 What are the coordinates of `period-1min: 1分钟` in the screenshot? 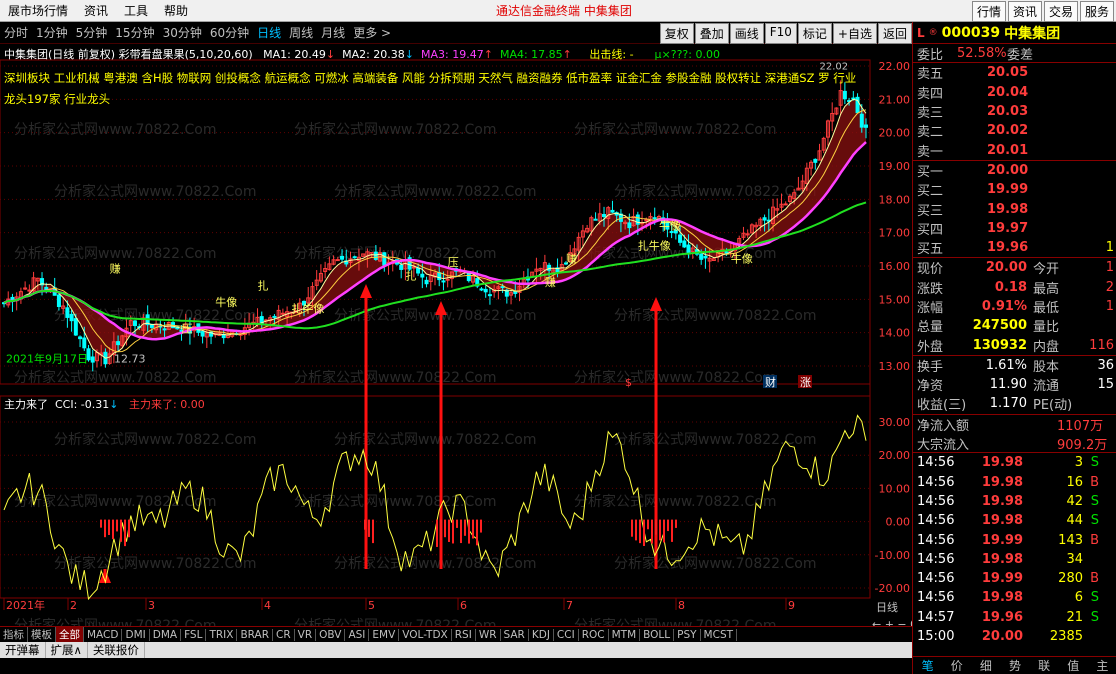 It's located at (52, 32).